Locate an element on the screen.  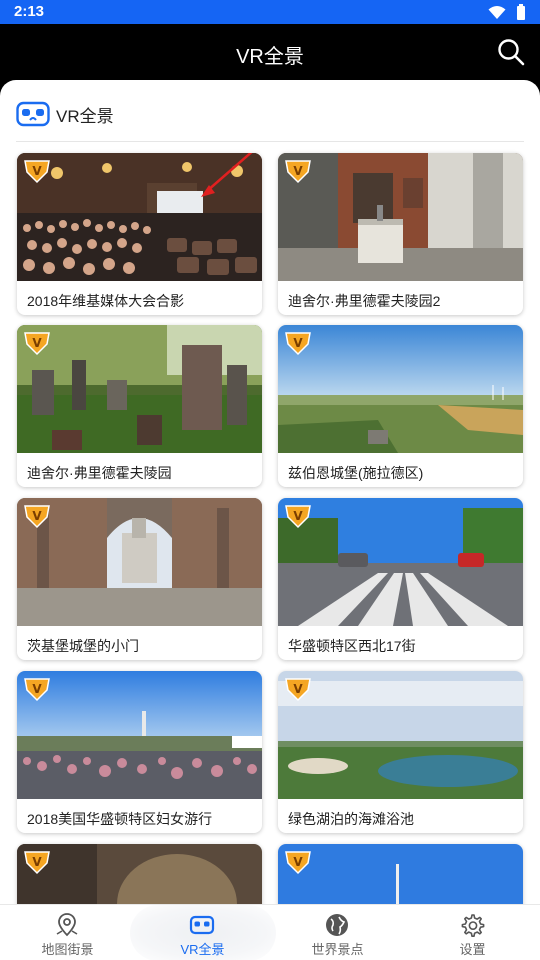
panorama-card: V 华盛顿特区西北17街 is located at coordinates (400, 579).